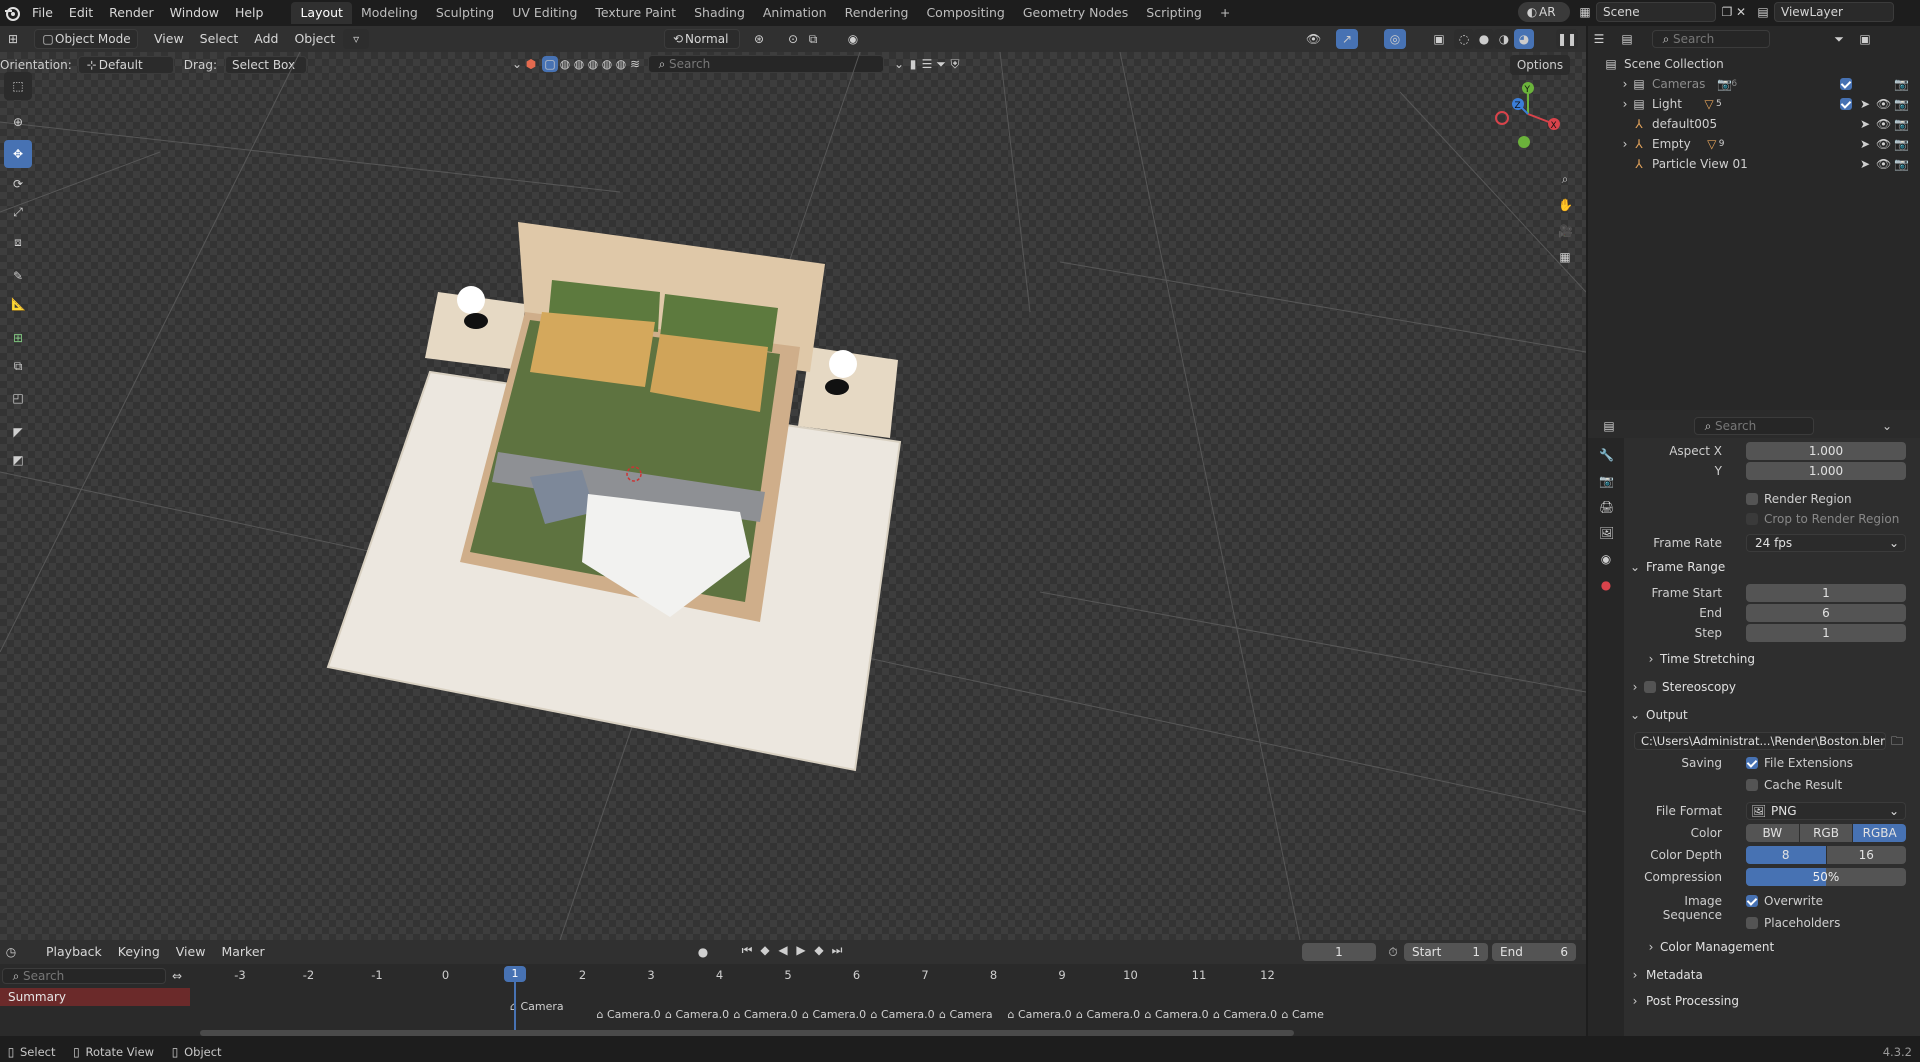 The image size is (1920, 1062). What do you see at coordinates (465, 13) in the screenshot?
I see `tab-sculpting: Sculpting` at bounding box center [465, 13].